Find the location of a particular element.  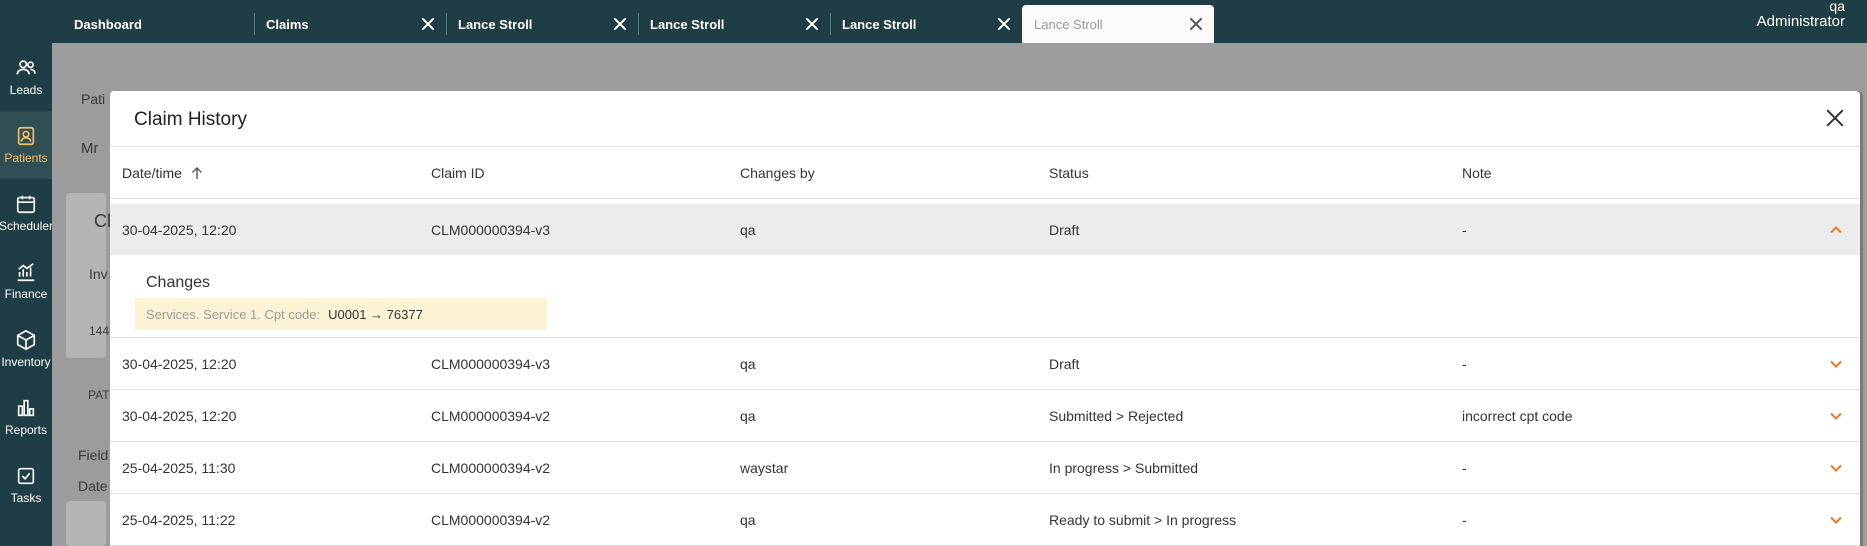

changes-title: Changes is located at coordinates (178, 282).